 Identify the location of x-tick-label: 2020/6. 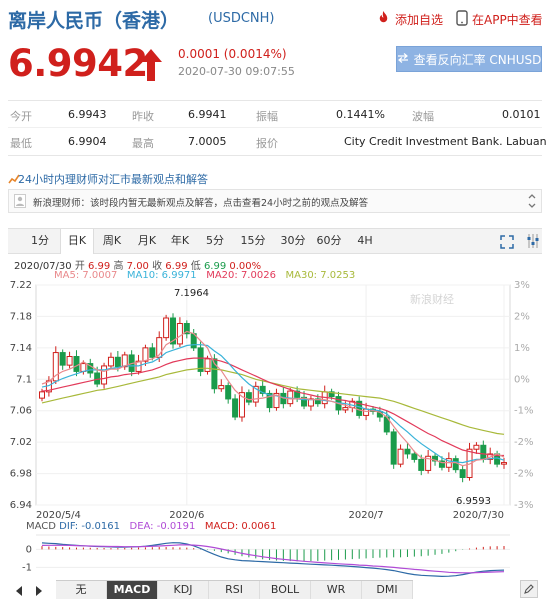
(186, 515).